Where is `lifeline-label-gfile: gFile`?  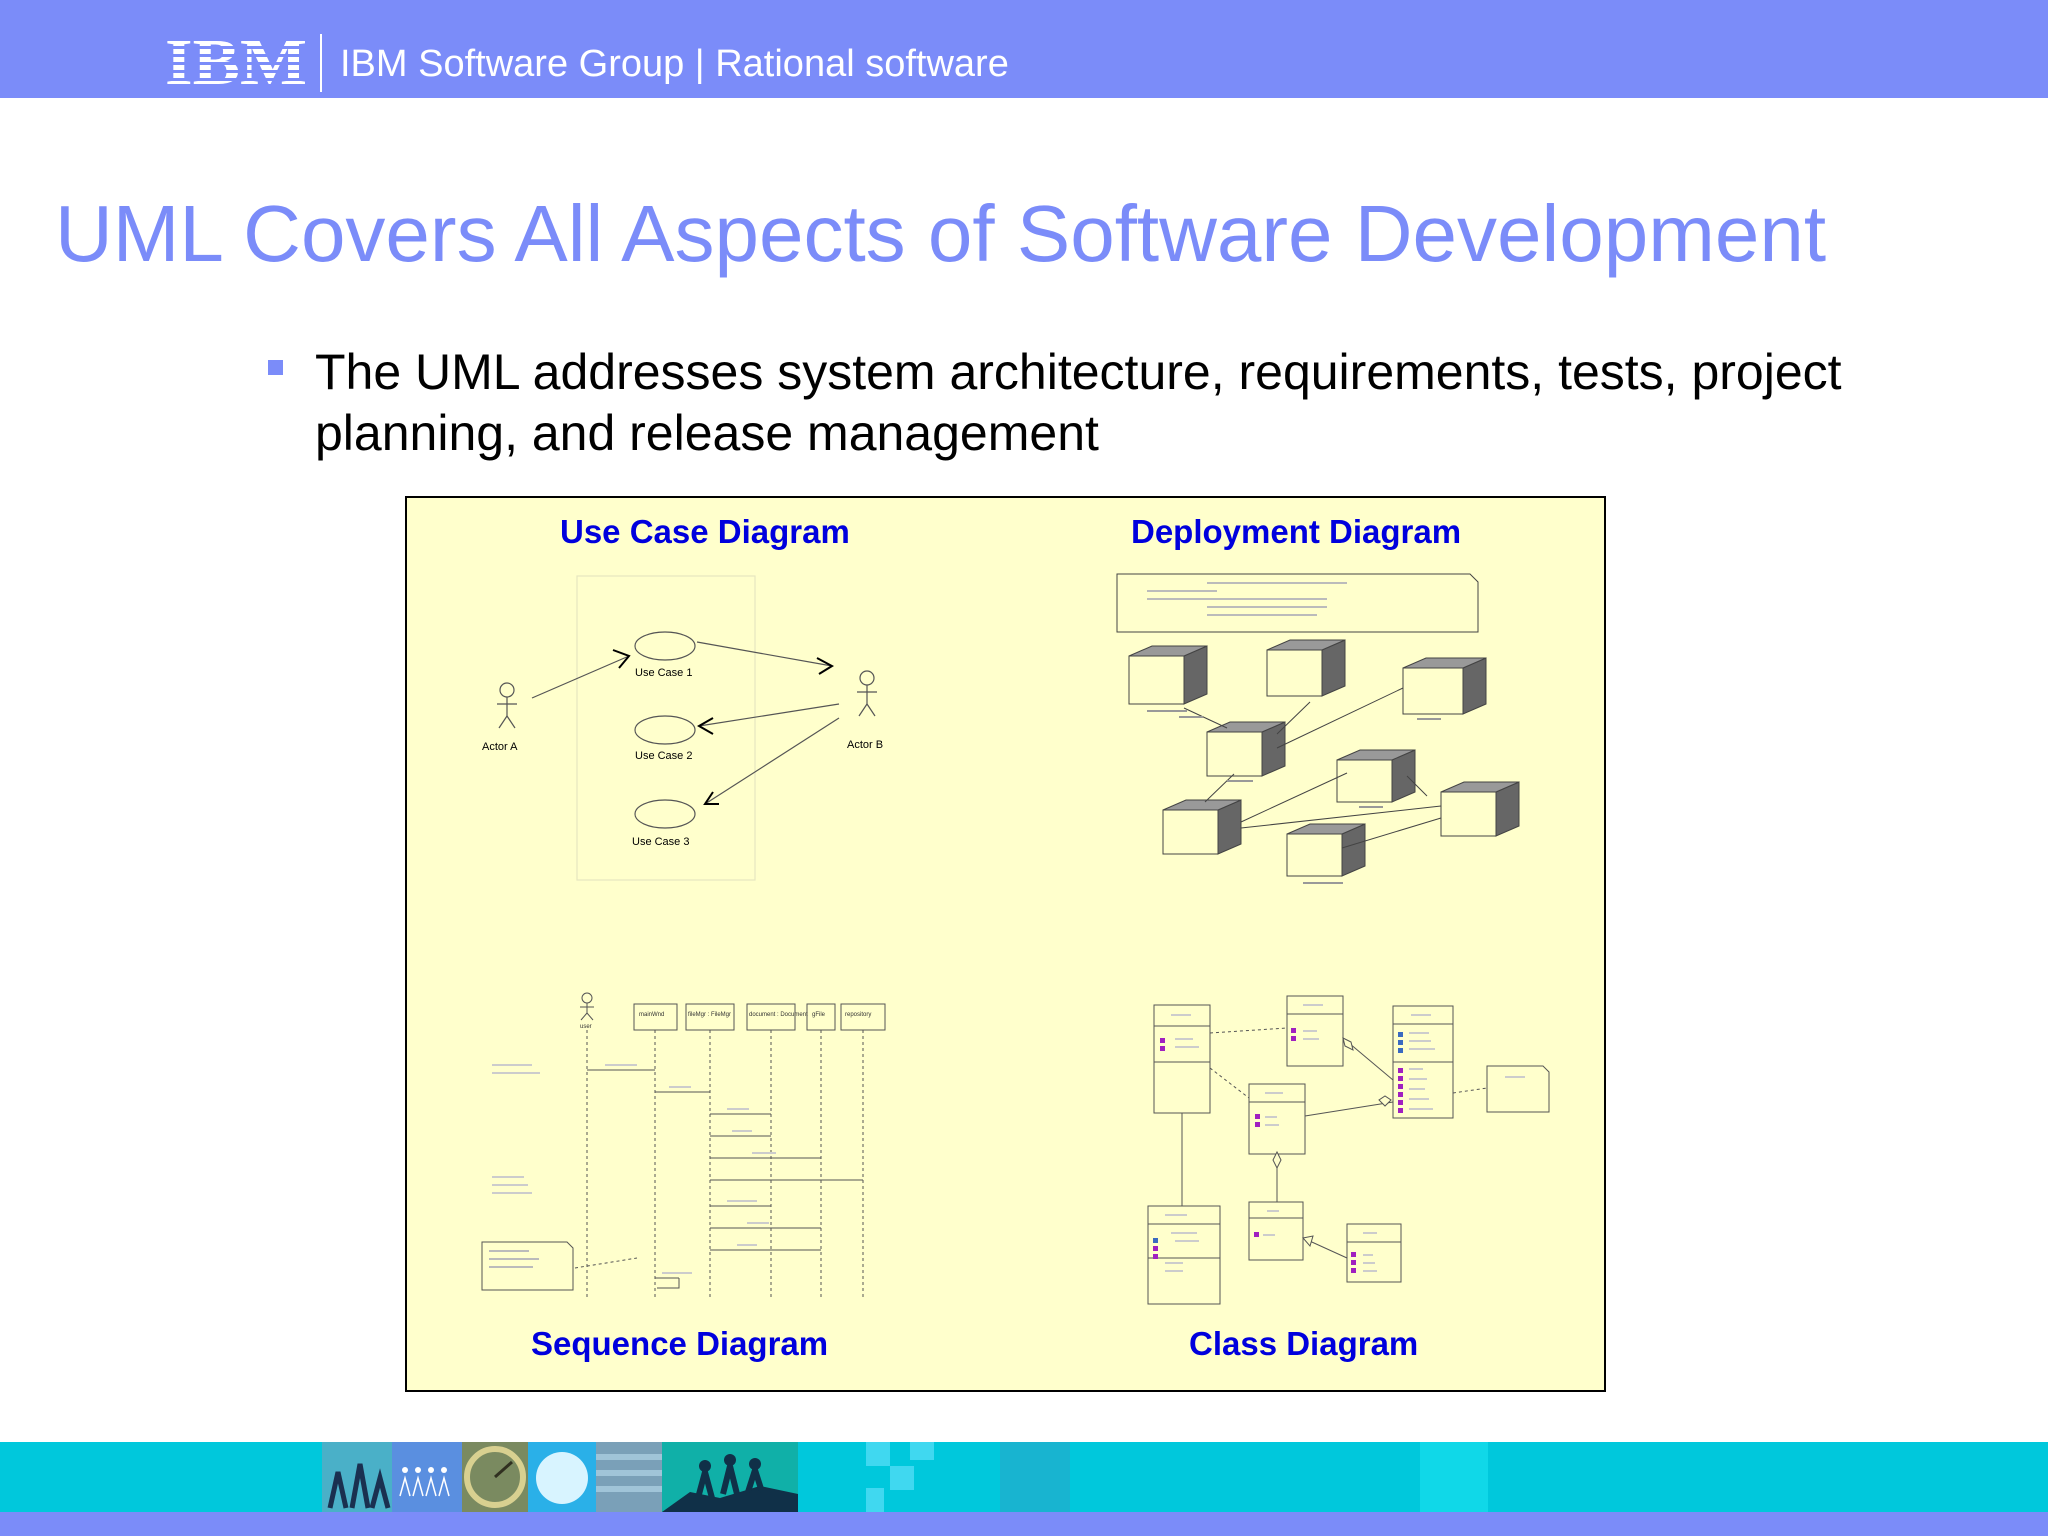
lifeline-label-gfile: gFile is located at coordinates (819, 1015).